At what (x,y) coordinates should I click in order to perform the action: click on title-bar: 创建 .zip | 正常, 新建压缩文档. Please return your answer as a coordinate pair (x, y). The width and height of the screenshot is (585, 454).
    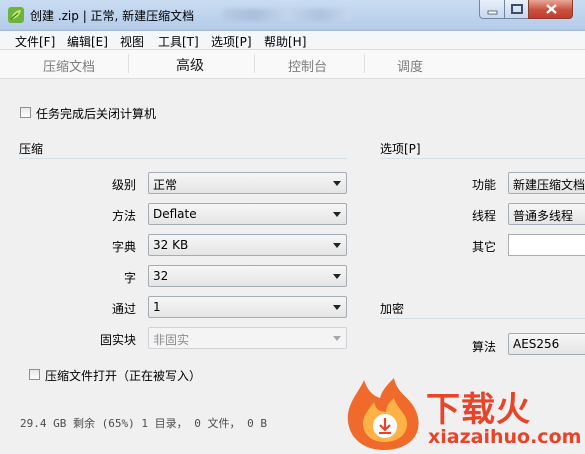
    Looking at the image, I should click on (292, 15).